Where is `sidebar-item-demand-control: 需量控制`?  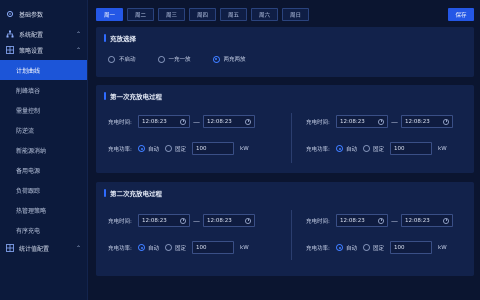
sidebar-item-demand-control: 需量控制 is located at coordinates (43, 110).